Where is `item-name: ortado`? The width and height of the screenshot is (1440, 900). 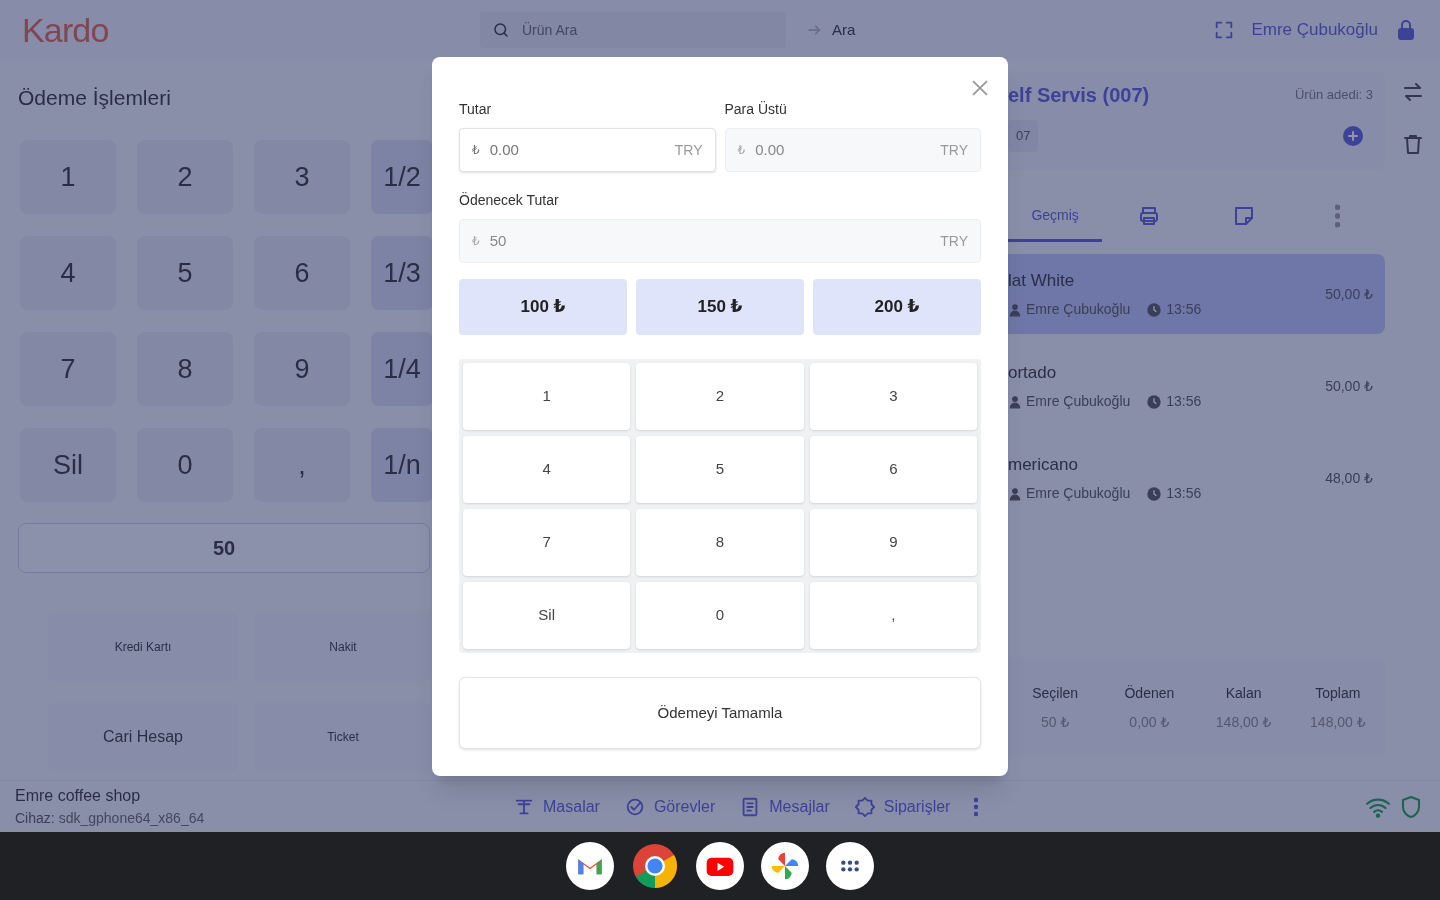 item-name: ortado is located at coordinates (1033, 372).